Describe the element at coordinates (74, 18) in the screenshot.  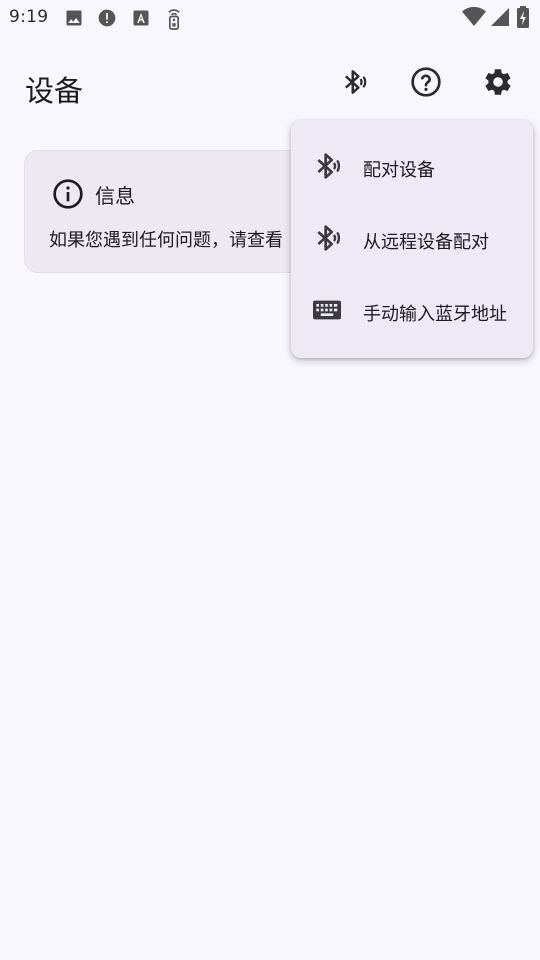
I see `image-icon` at that location.